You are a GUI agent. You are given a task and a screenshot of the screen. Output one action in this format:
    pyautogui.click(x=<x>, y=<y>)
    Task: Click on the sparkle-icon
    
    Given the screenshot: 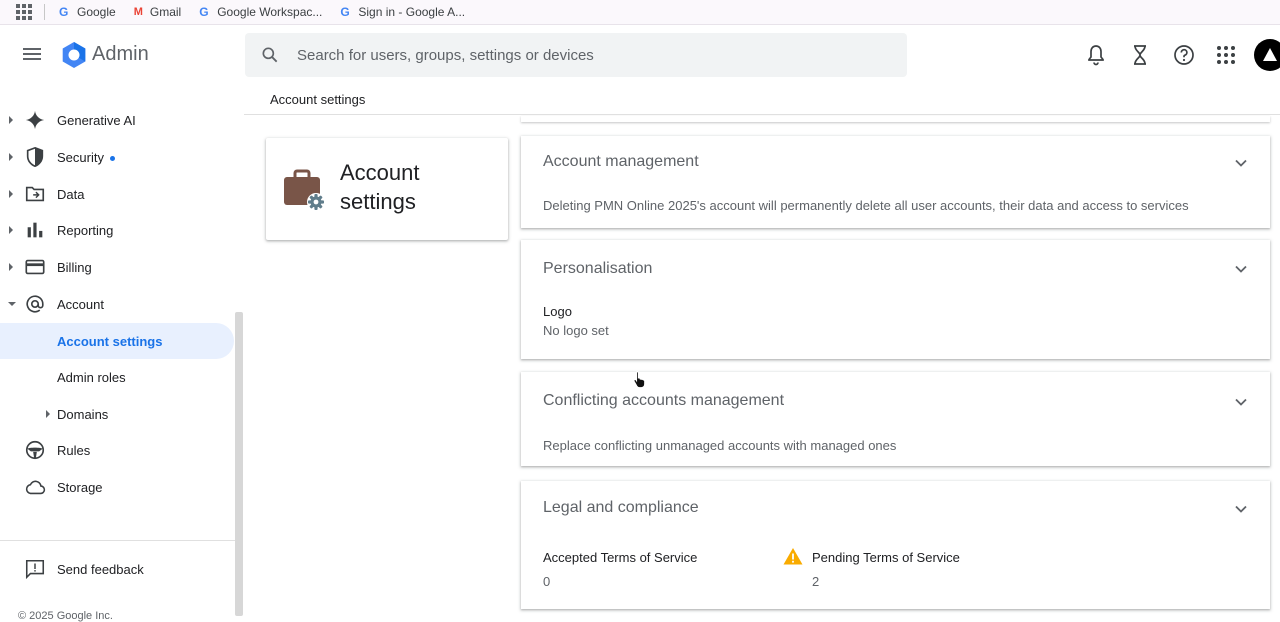 What is the action you would take?
    pyautogui.click(x=35, y=120)
    